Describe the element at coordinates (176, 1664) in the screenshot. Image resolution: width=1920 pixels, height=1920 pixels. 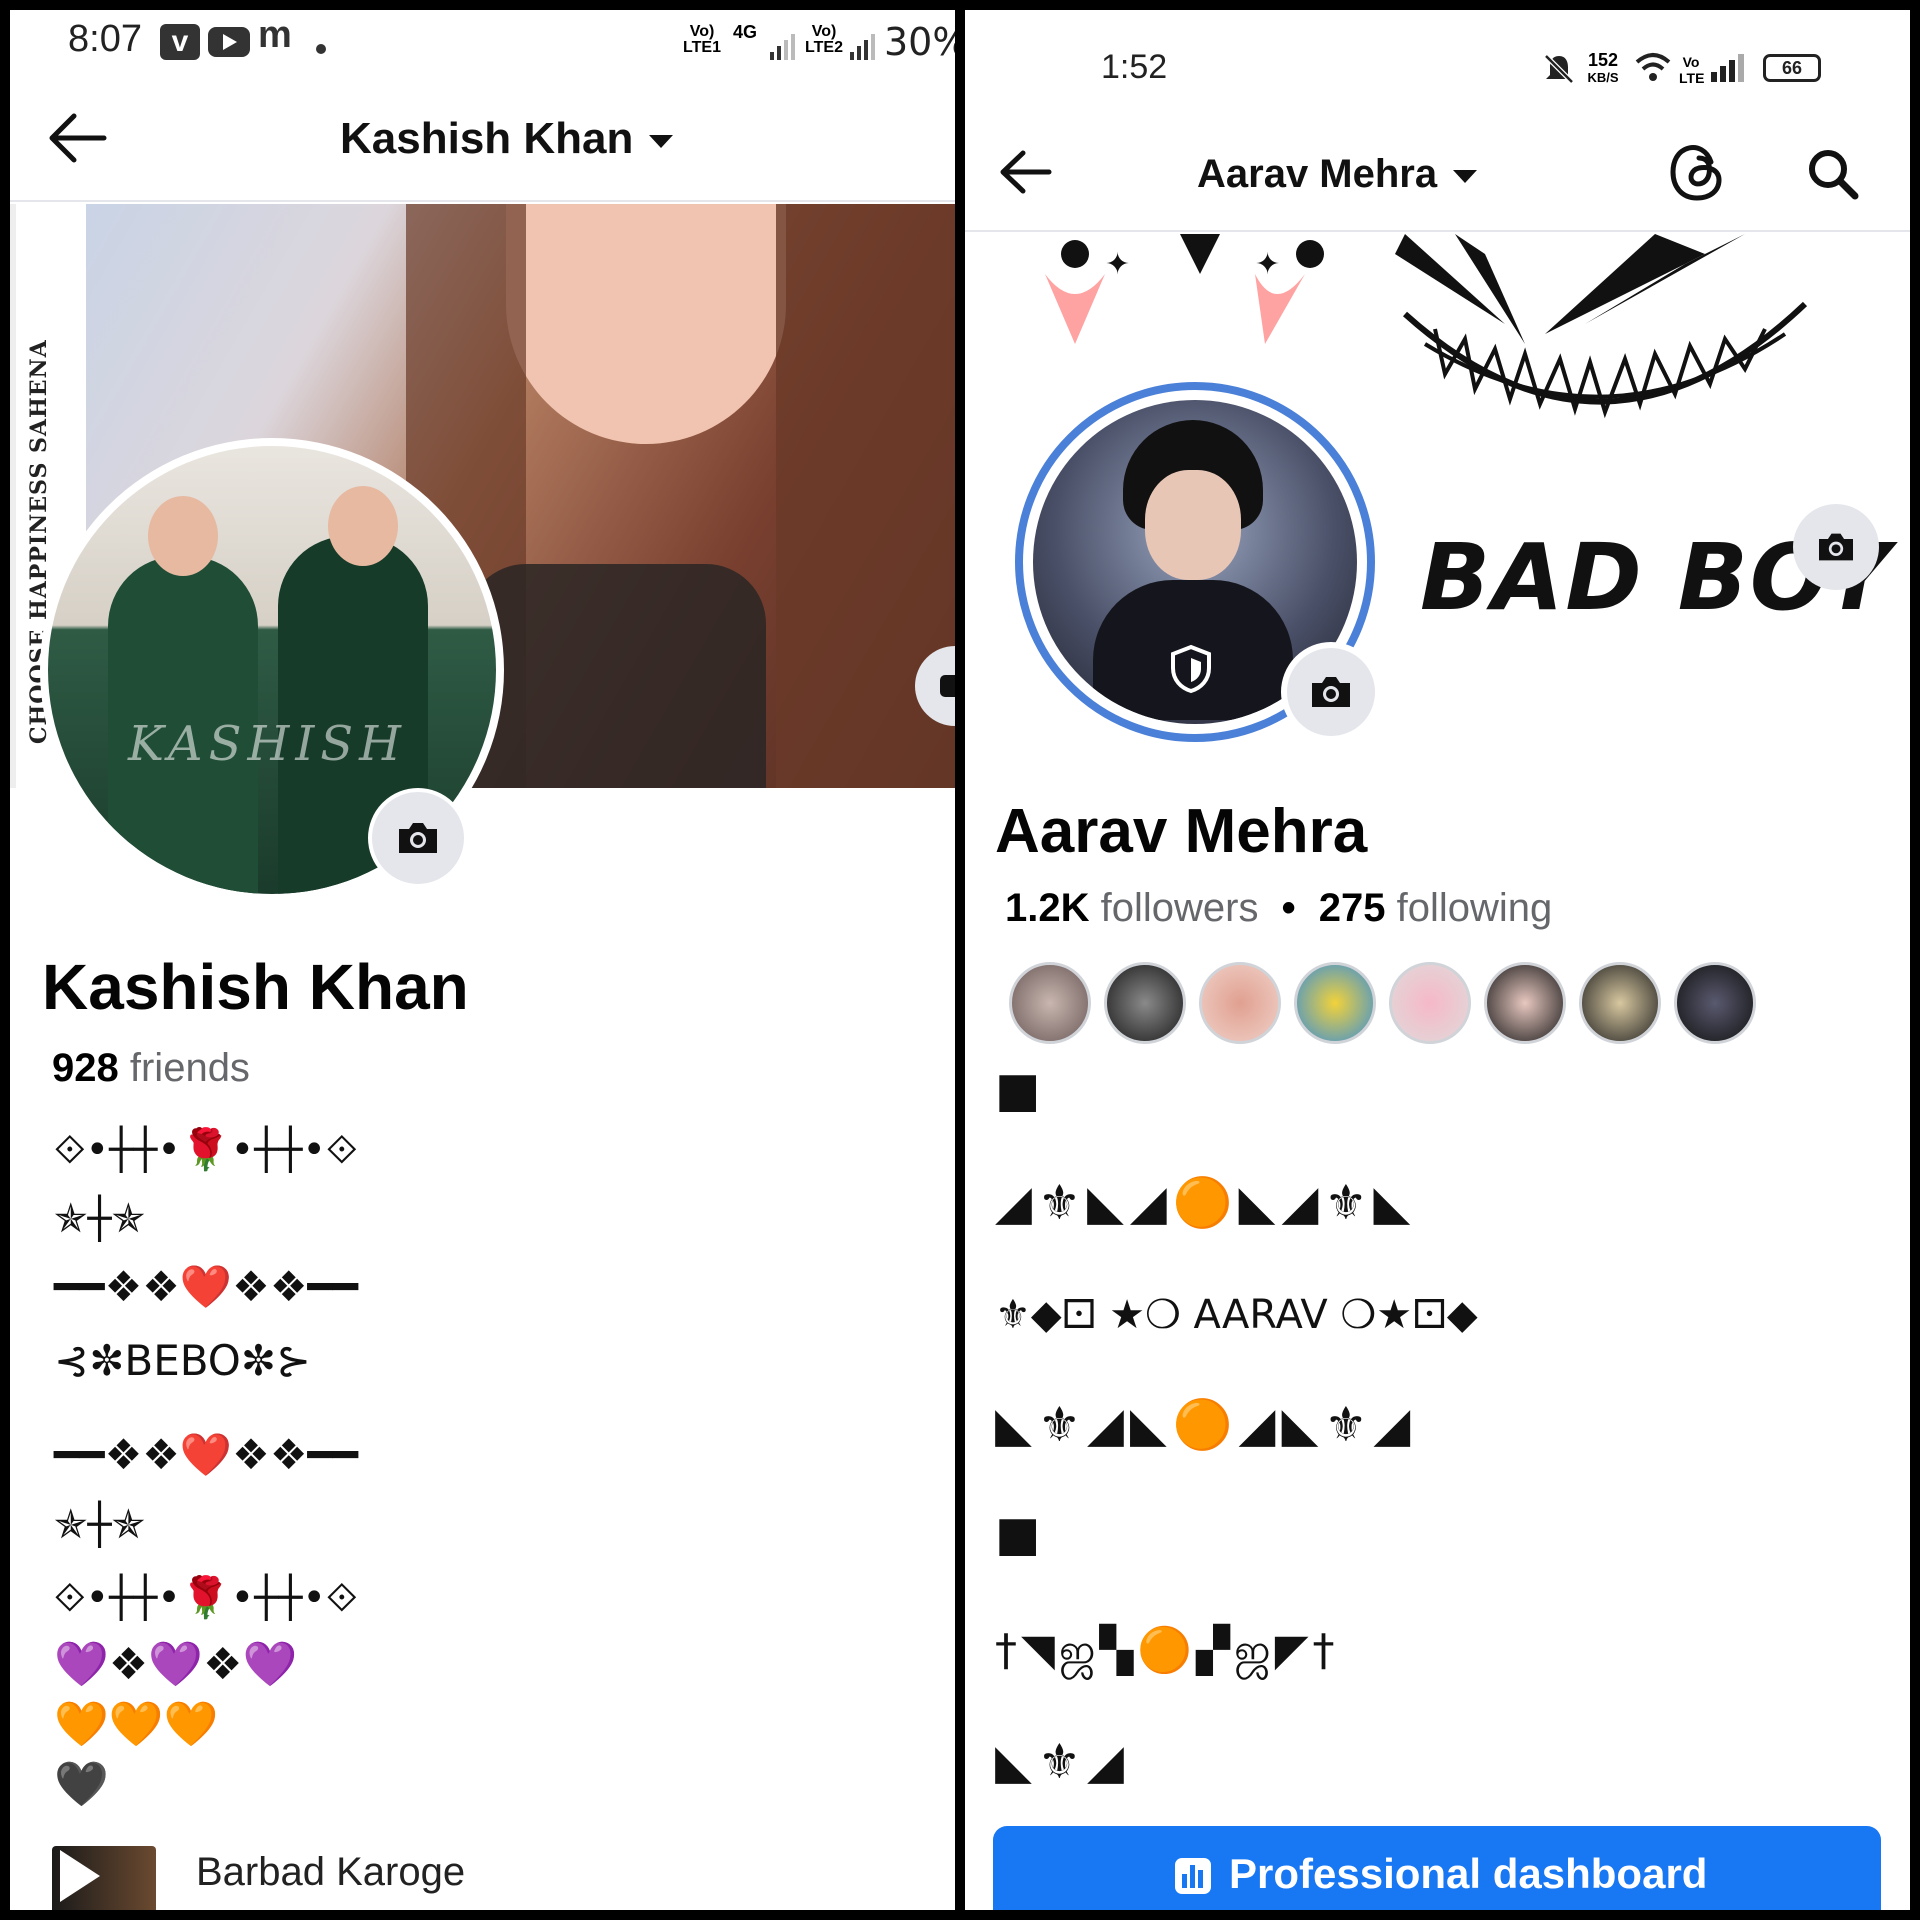
I see `bio-line: 💜❖💜❖💜` at that location.